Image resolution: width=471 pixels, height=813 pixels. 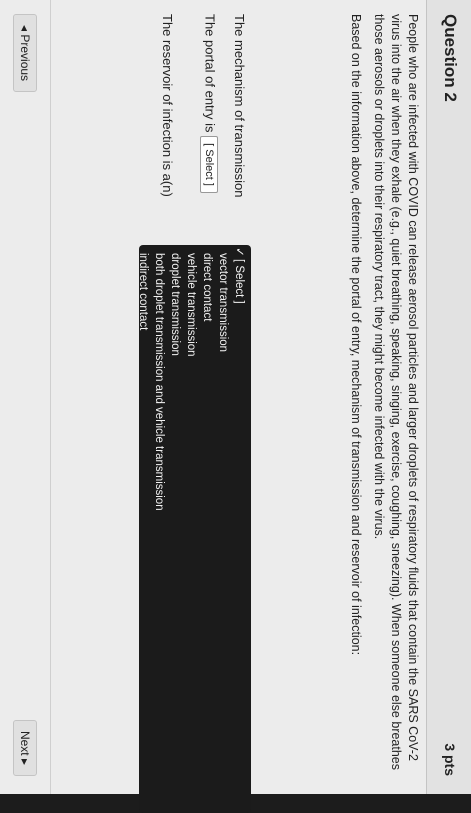 I want to click on previous-button: ◂ Previous, so click(x=25, y=53).